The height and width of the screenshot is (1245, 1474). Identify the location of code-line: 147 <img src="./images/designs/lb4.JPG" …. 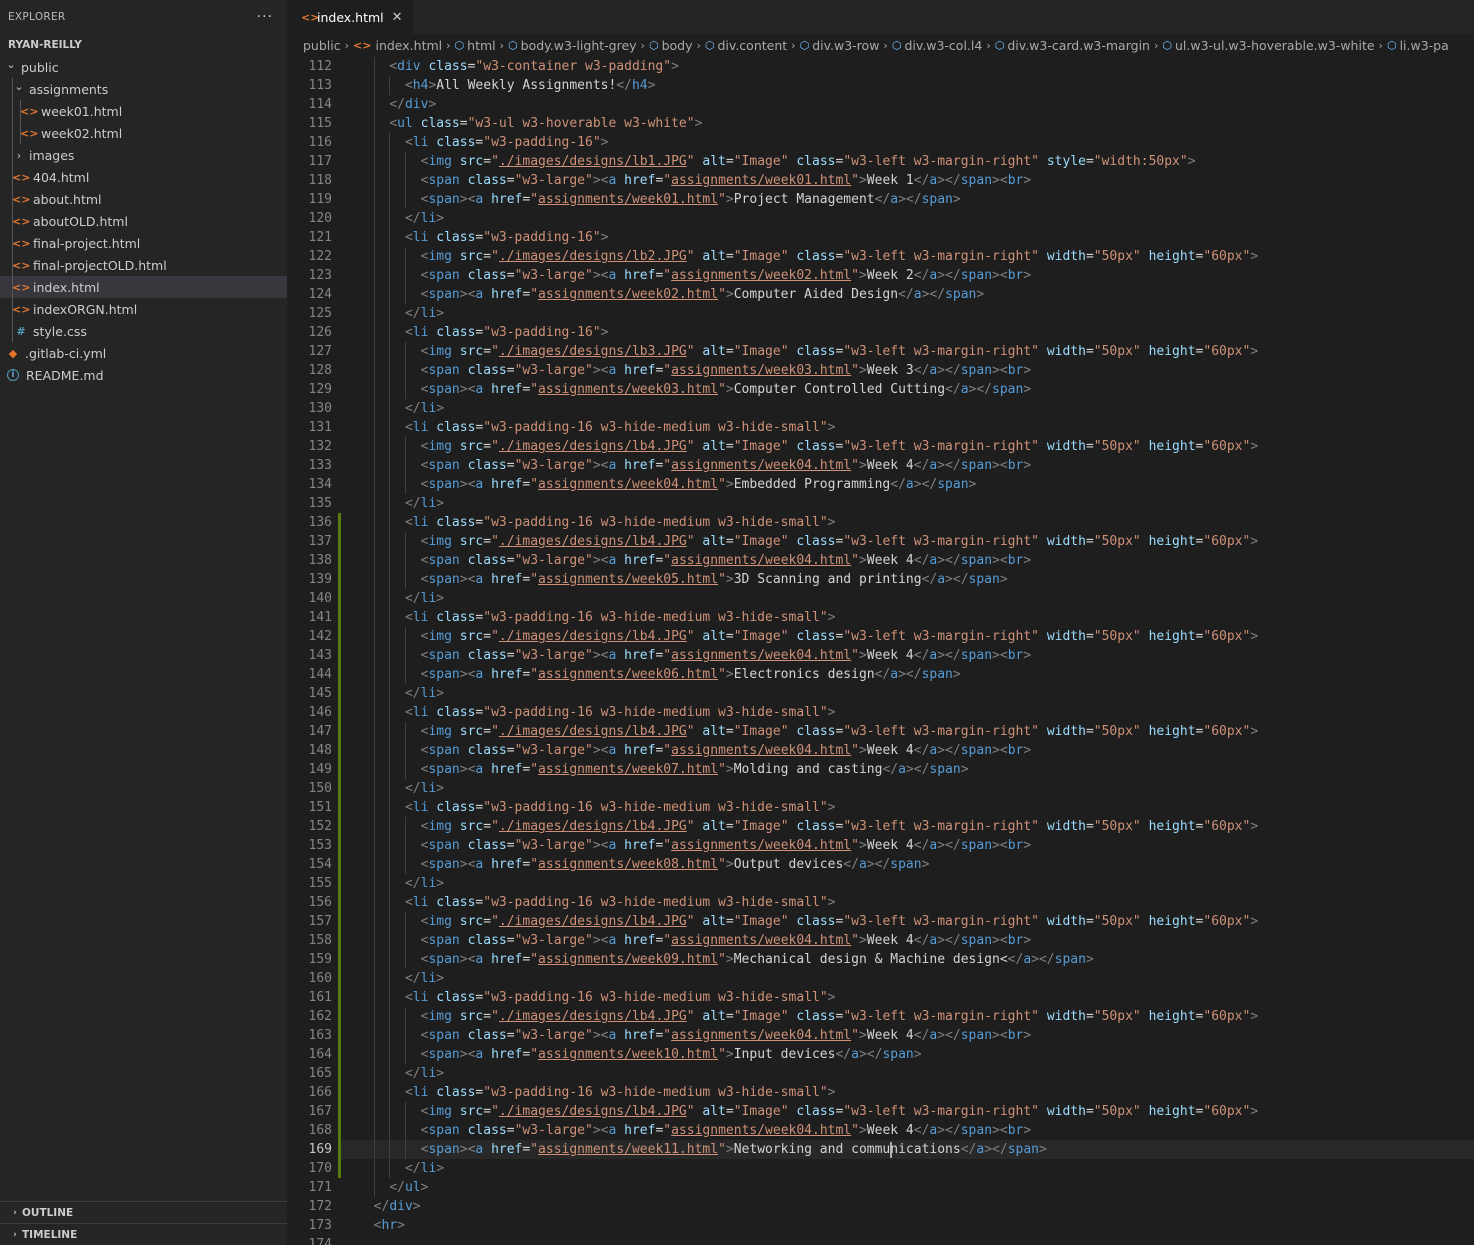
(880, 731).